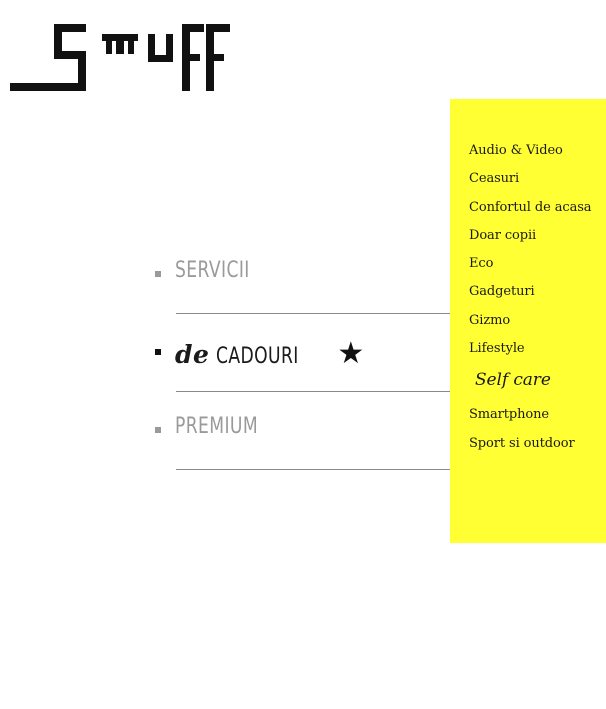 This screenshot has width=606, height=709. I want to click on category-item-eco: Eco, so click(530, 269).